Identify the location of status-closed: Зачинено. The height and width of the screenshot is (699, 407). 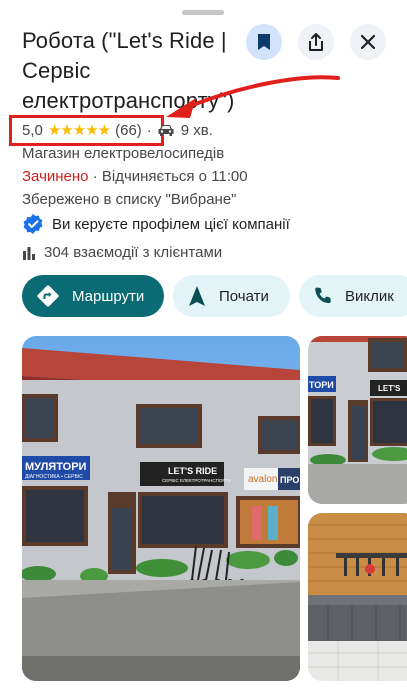
(55, 176).